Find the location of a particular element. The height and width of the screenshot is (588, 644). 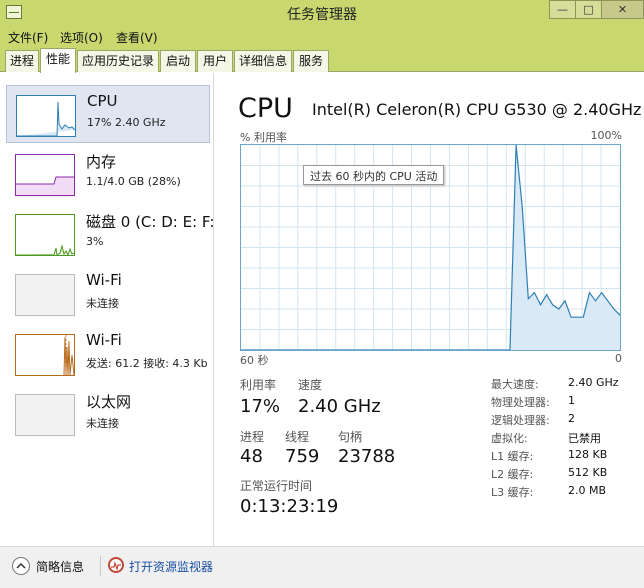

resource-item-wifi-1: Wi-Fi 未连接 is located at coordinates (108, 294).